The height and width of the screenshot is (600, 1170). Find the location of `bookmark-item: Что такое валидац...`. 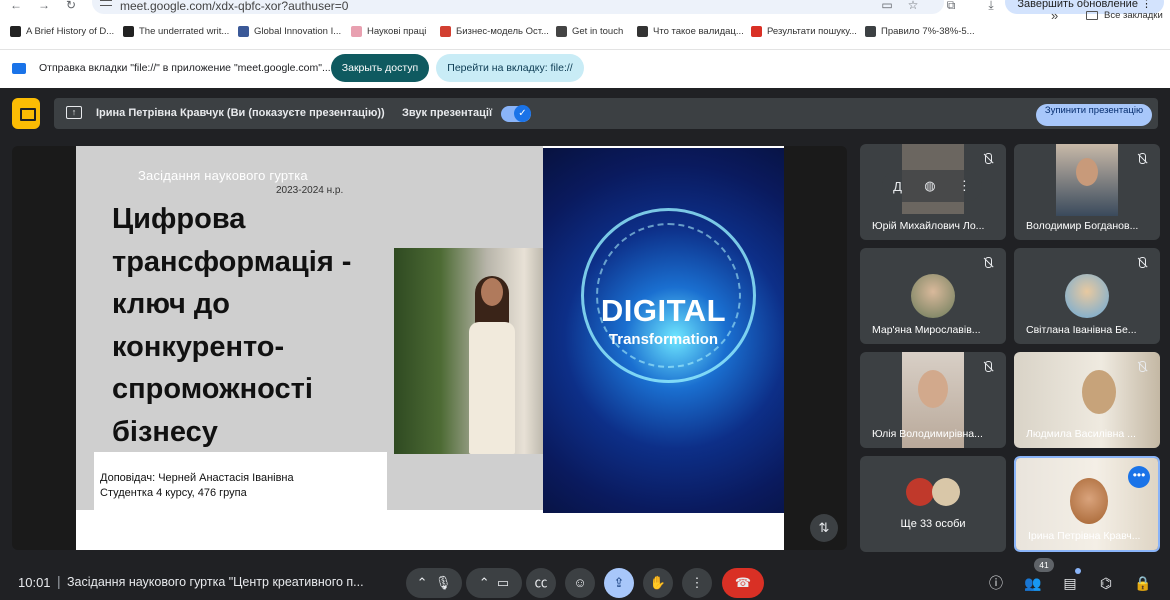

bookmark-item: Что такое валидац... is located at coordinates (690, 31).